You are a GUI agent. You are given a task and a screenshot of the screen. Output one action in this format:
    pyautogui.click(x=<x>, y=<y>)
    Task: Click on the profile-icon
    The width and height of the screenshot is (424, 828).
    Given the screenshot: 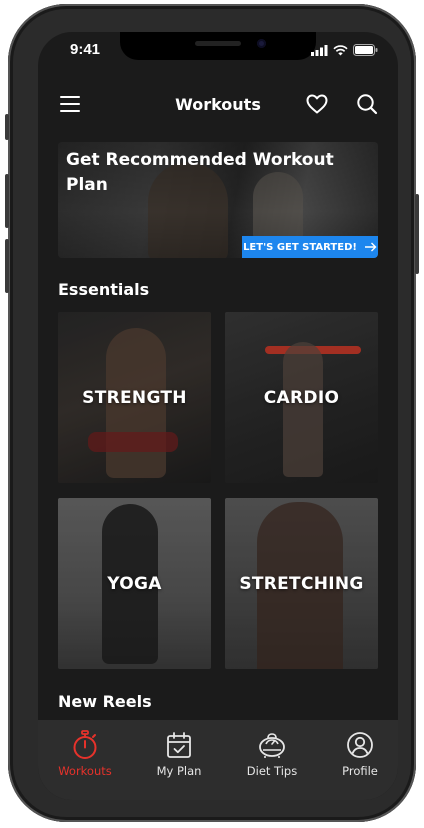 What is the action you would take?
    pyautogui.click(x=360, y=745)
    